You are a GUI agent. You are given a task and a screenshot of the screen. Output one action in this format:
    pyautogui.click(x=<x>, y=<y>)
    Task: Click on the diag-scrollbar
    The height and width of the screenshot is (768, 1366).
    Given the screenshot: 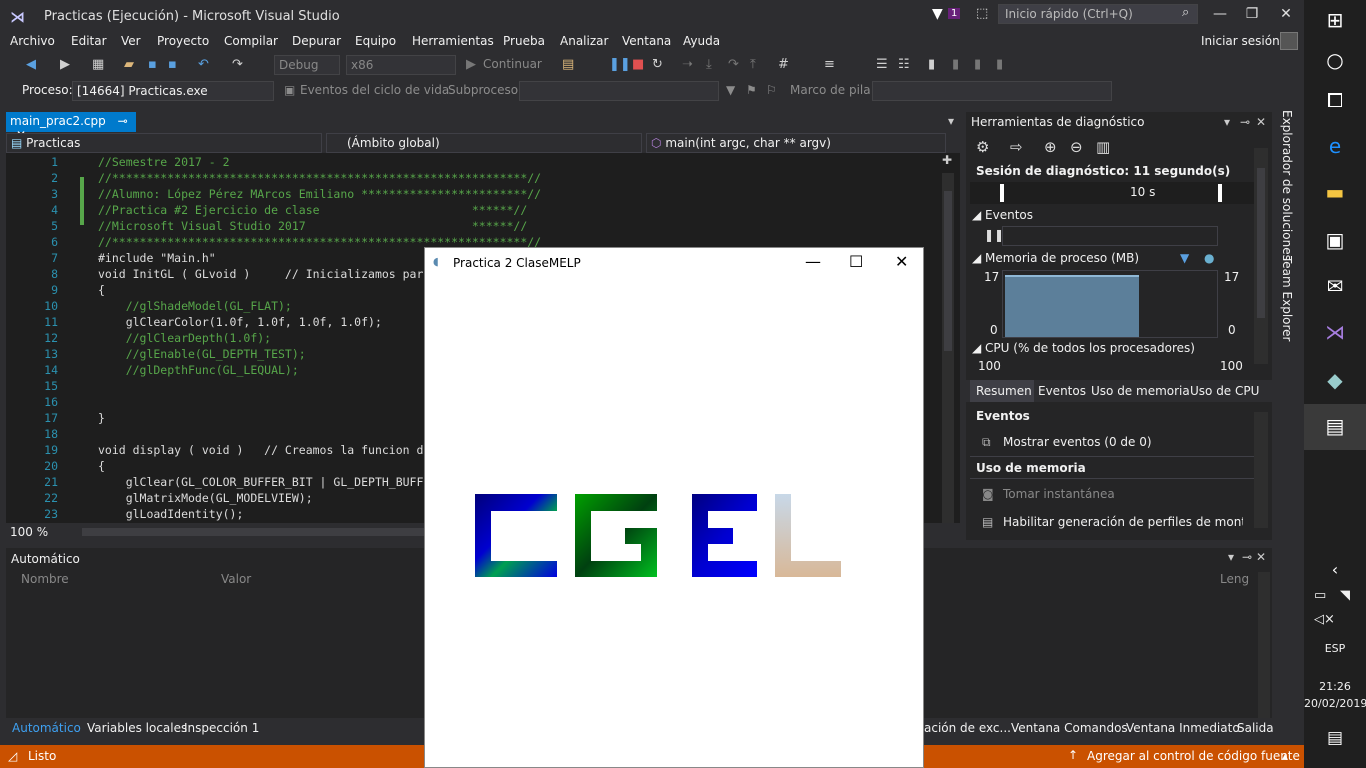 What is the action you would take?
    pyautogui.click(x=1261, y=256)
    